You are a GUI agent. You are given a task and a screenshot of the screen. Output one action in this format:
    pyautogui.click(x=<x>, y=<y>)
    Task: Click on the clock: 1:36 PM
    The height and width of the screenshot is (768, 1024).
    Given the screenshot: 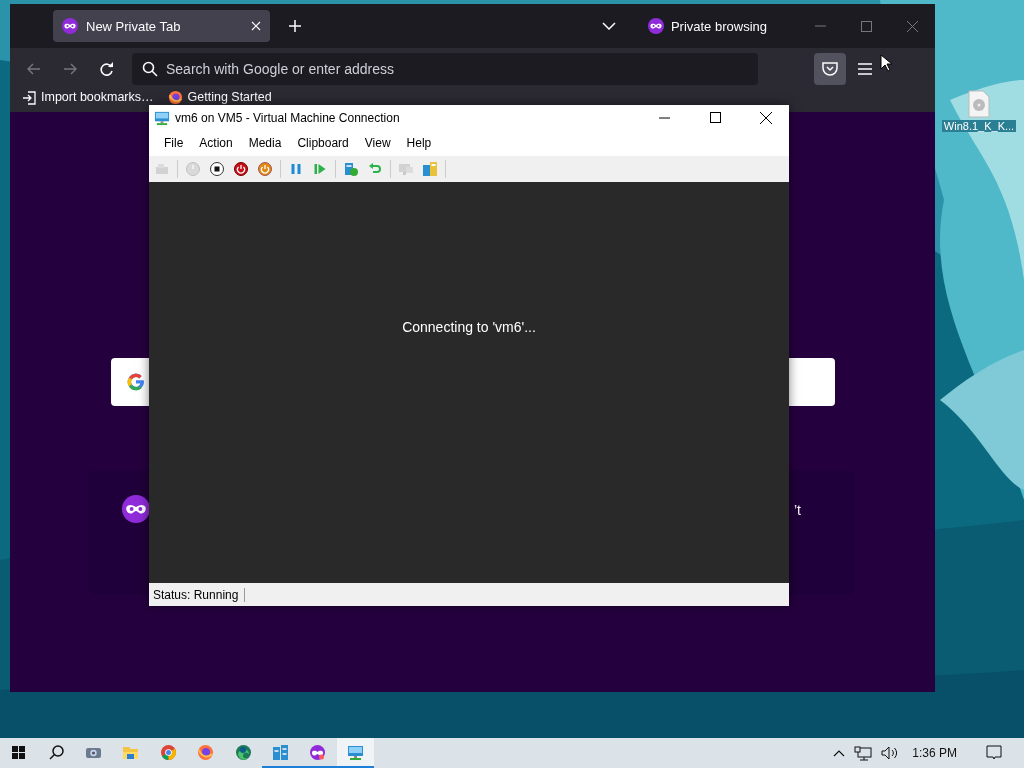 What is the action you would take?
    pyautogui.click(x=934, y=753)
    